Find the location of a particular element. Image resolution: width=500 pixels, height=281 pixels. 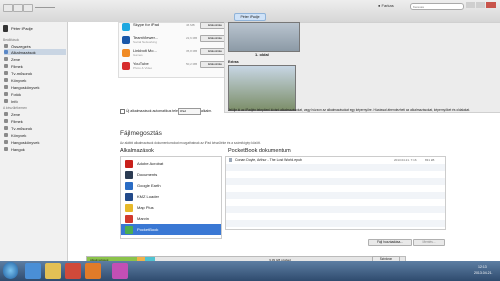

sidebar-item-photos: Fotók is located at coordinates (35, 94).